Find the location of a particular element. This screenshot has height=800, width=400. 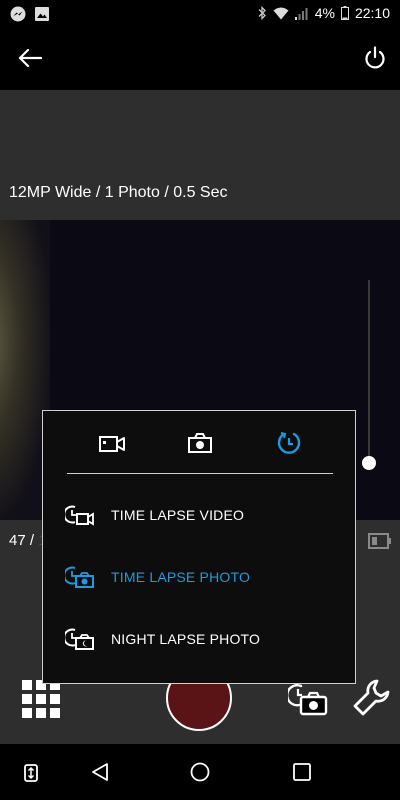

menu-item-label: TIME LAPSE PHOTO is located at coordinates (181, 577).